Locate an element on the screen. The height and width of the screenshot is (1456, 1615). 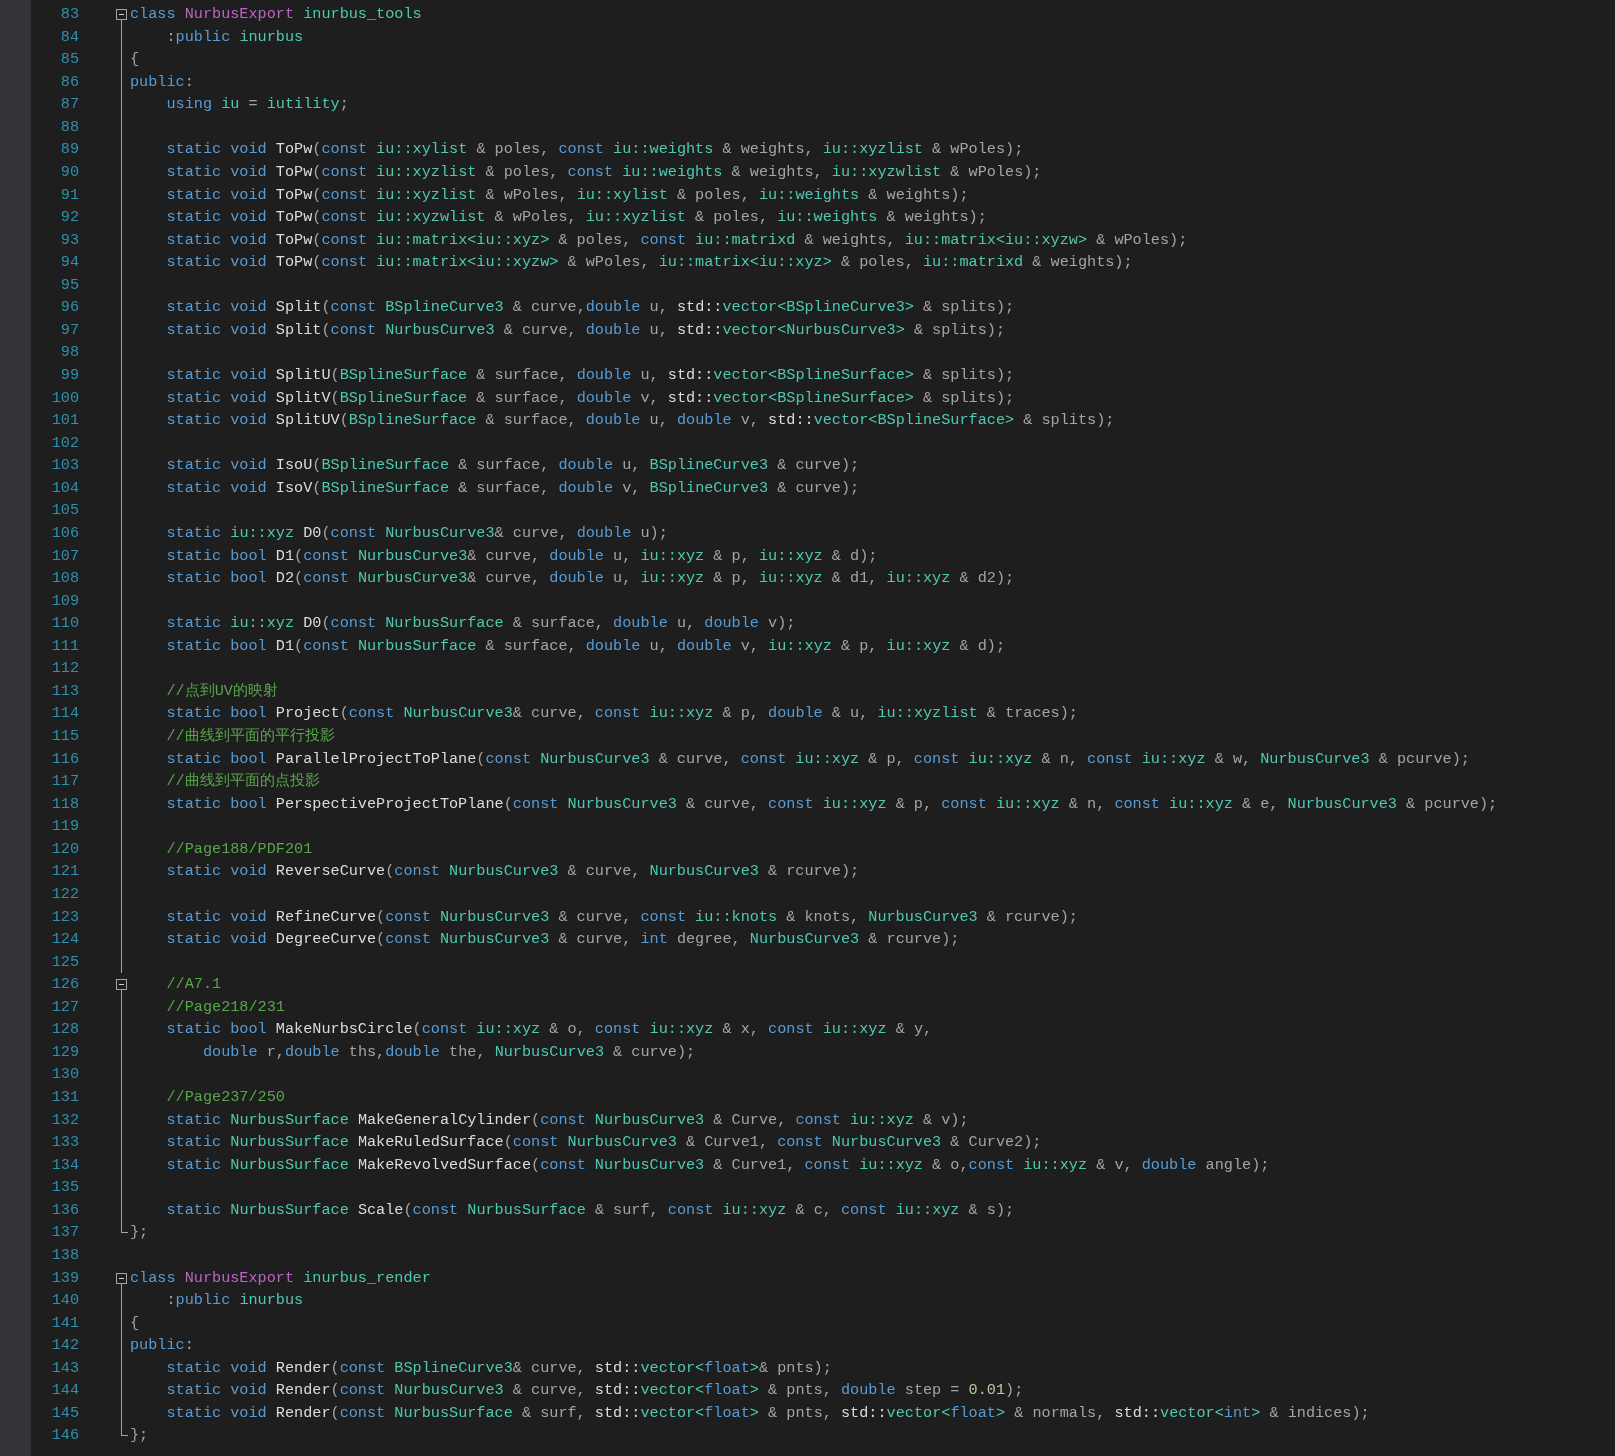
code-line: static void Render(const BSplineCurve3& curve, std::vector<float>& pnts); is located at coordinates (498, 1368).